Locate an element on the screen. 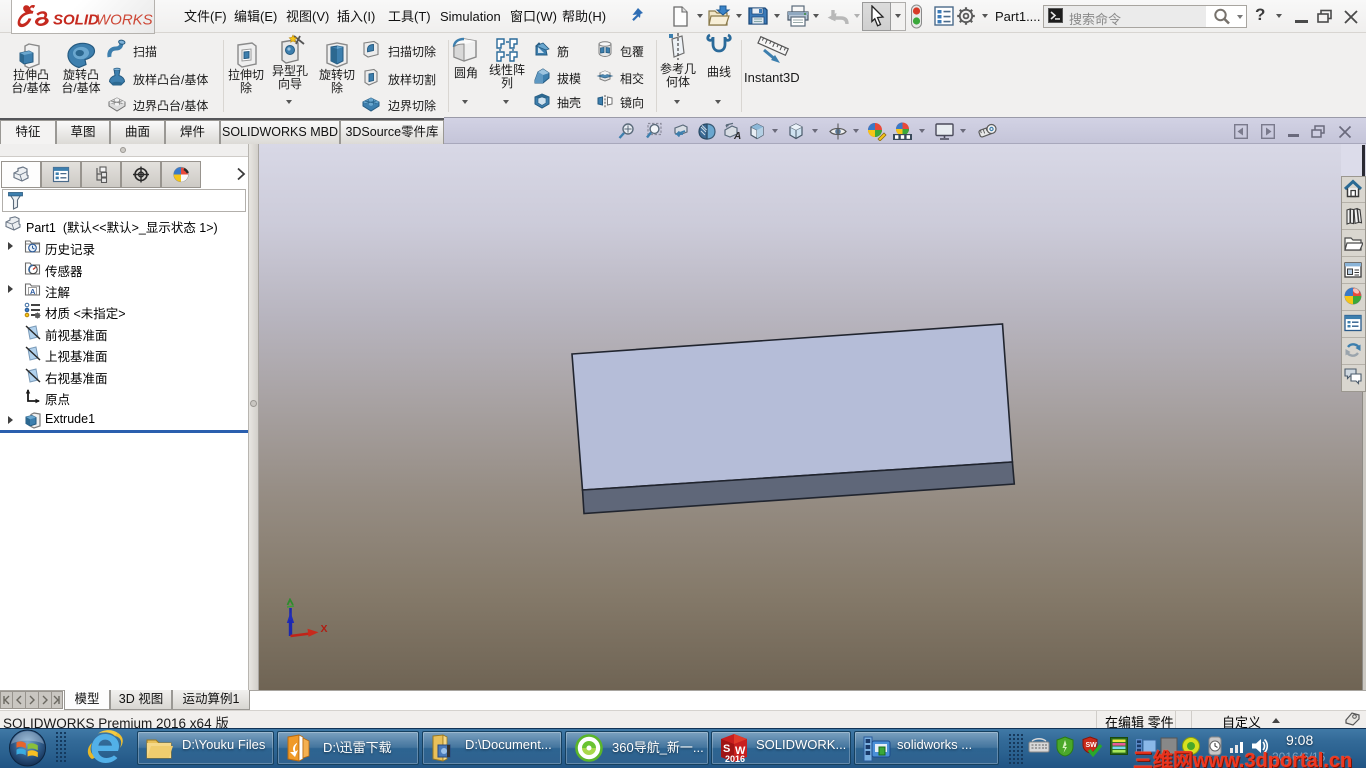 Image resolution: width=1366 pixels, height=768 pixels. svg-text: 2016 is located at coordinates (735, 759).